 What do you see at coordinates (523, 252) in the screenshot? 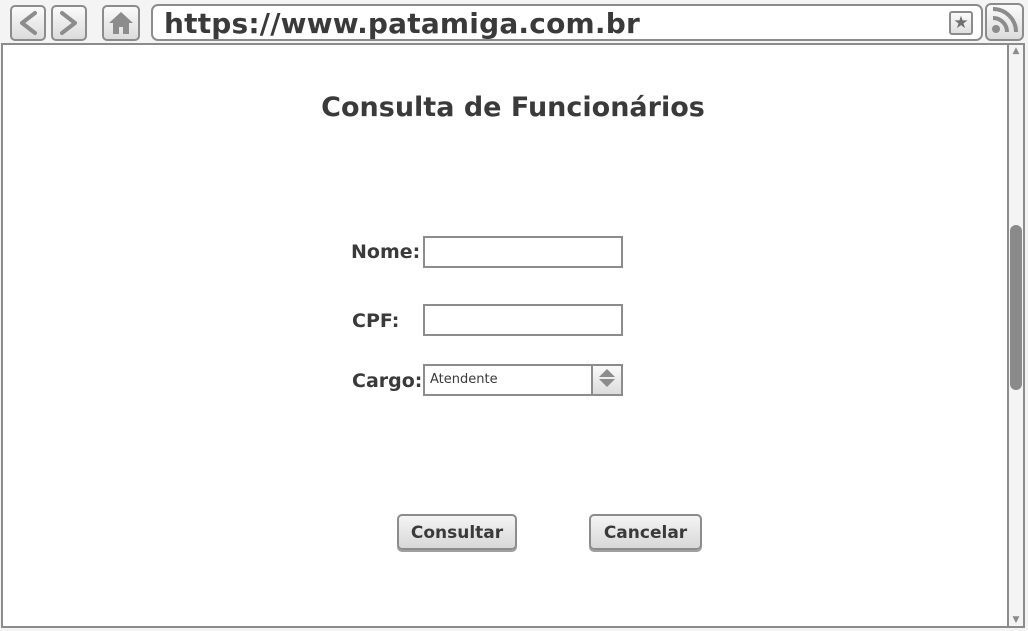
I see `nome-input` at bounding box center [523, 252].